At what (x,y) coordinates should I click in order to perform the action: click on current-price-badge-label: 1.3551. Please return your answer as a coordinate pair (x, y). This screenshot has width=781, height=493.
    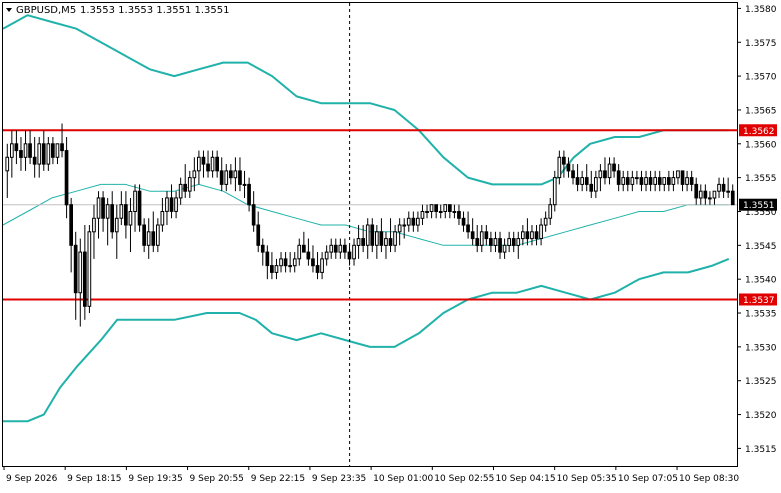
    Looking at the image, I should click on (759, 206).